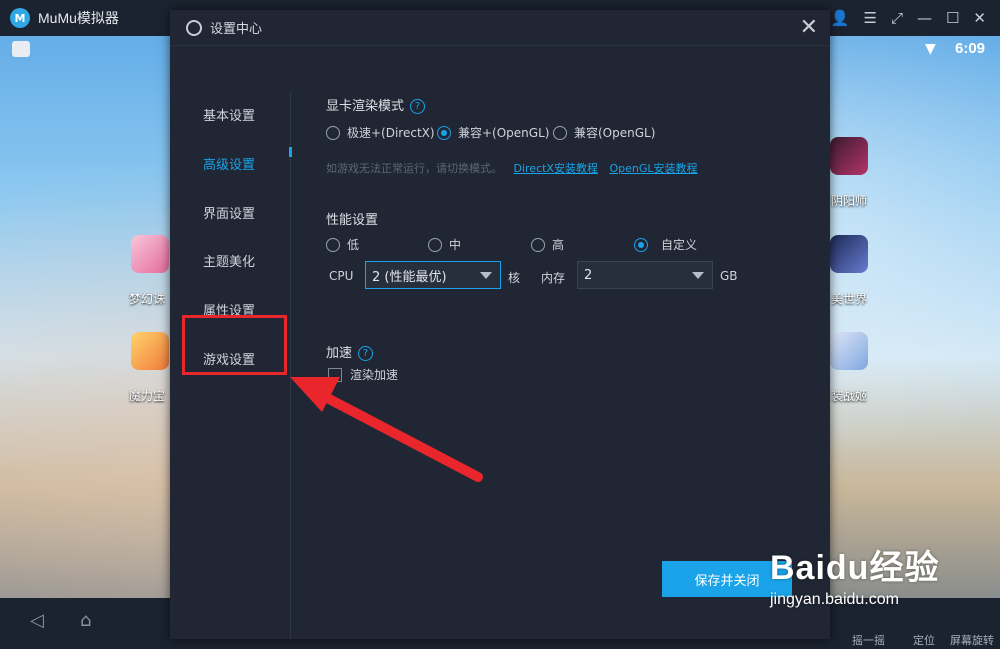 The image size is (1000, 649). I want to click on watermark-url: jingyan.baidu.com, so click(834, 599).